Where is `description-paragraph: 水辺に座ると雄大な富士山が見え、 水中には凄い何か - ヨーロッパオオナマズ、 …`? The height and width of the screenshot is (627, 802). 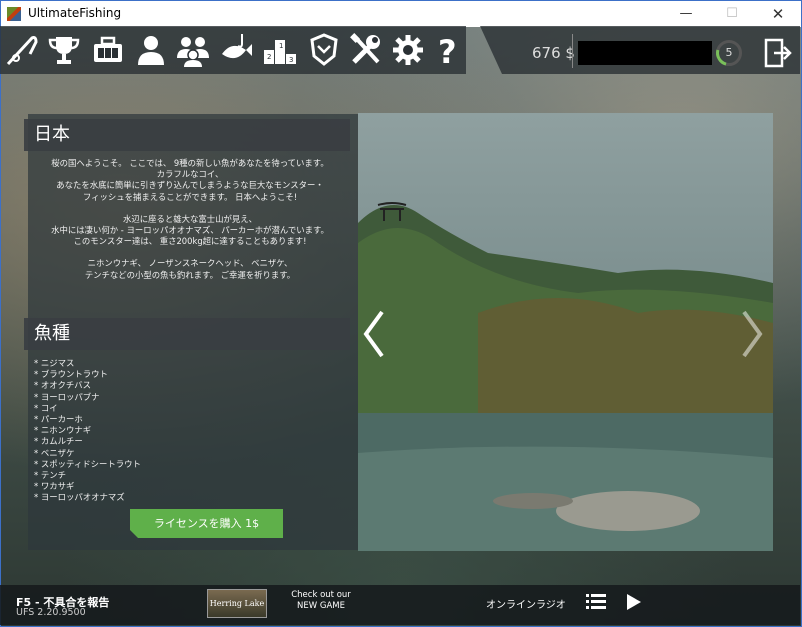
description-paragraph: 水辺に座ると雄大な富士山が見え、 水中には凄い何か - ヨーロッパオオナマズ、 … is located at coordinates (190, 230).